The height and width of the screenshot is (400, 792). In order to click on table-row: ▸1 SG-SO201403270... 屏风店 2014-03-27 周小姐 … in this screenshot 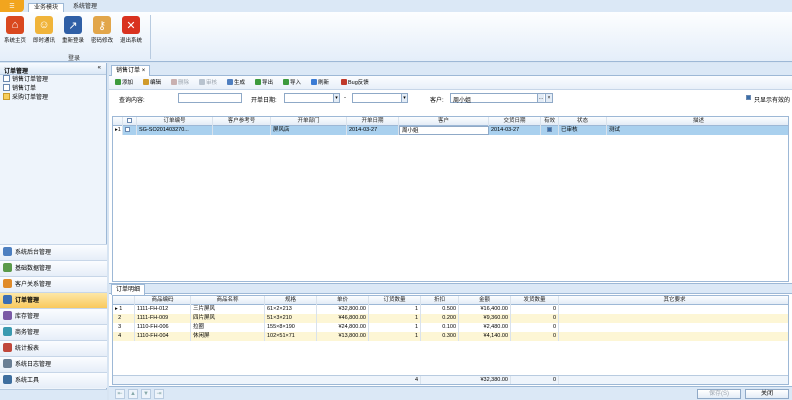, I will do `click(450, 130)`.